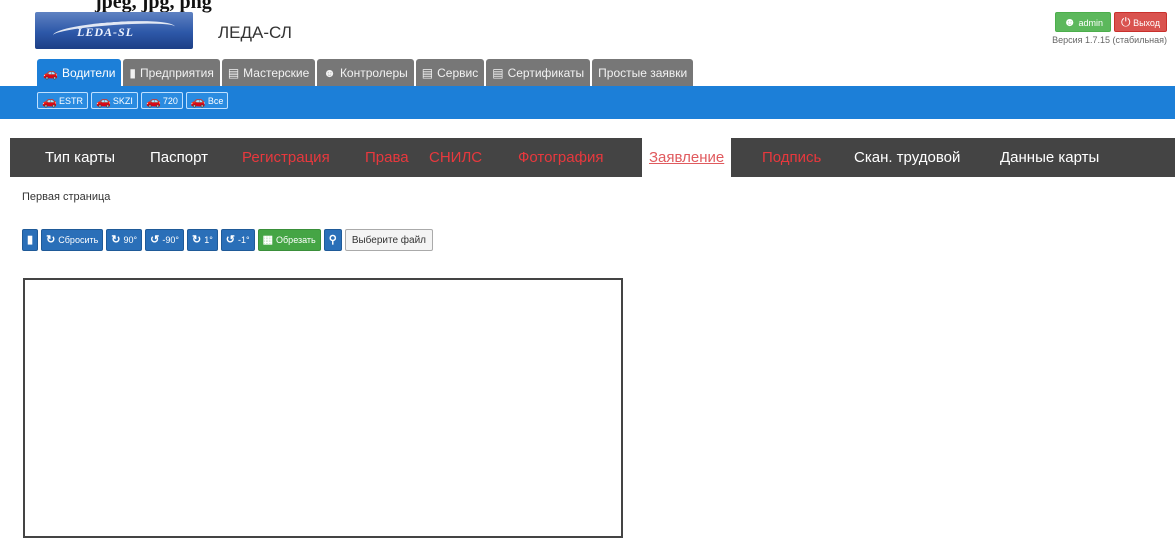  What do you see at coordinates (106, 32) in the screenshot?
I see `logo-text: LEDA-SL` at bounding box center [106, 32].